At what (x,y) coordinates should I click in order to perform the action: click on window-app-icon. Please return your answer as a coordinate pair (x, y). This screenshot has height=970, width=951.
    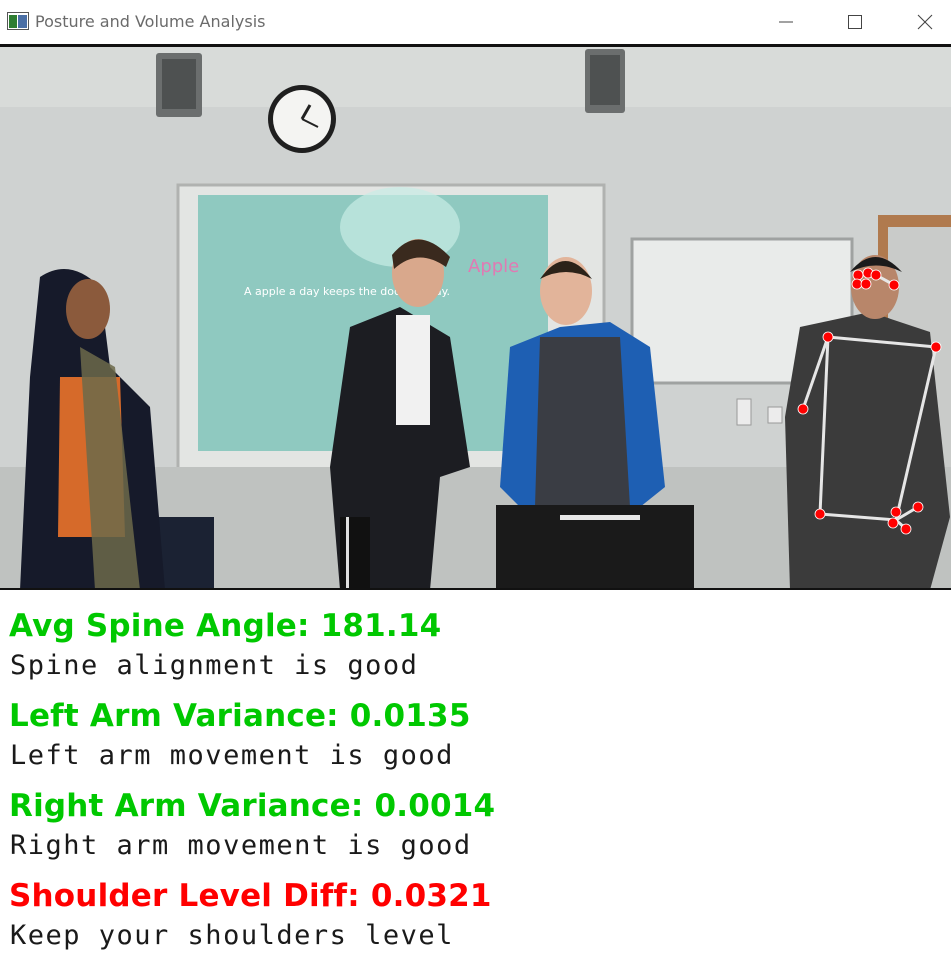
    Looking at the image, I should click on (18, 21).